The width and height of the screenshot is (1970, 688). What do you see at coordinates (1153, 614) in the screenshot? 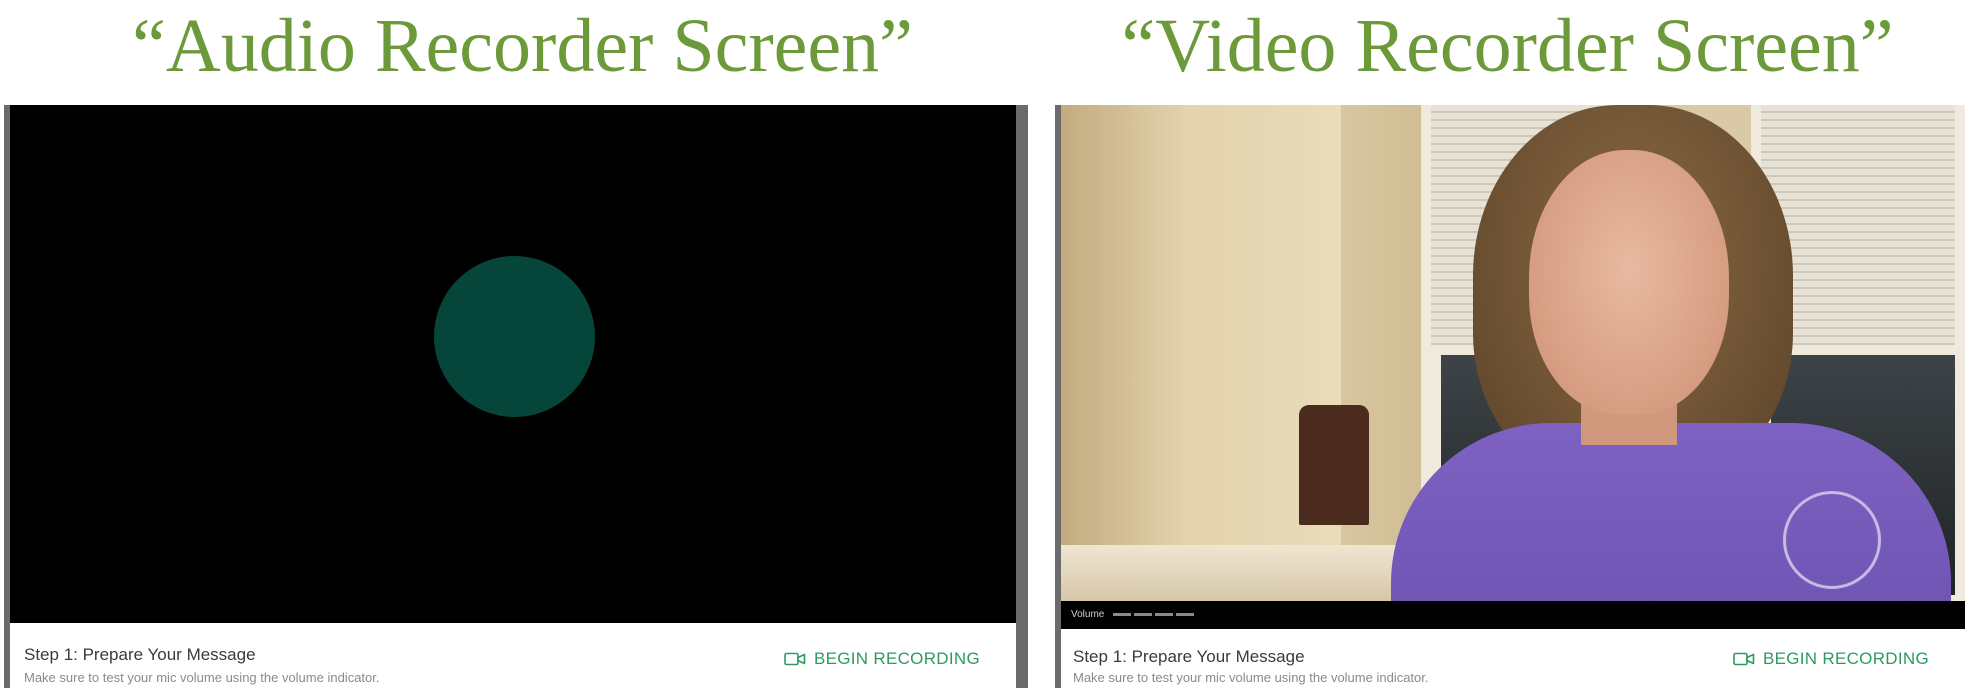
I see `volume-meter` at bounding box center [1153, 614].